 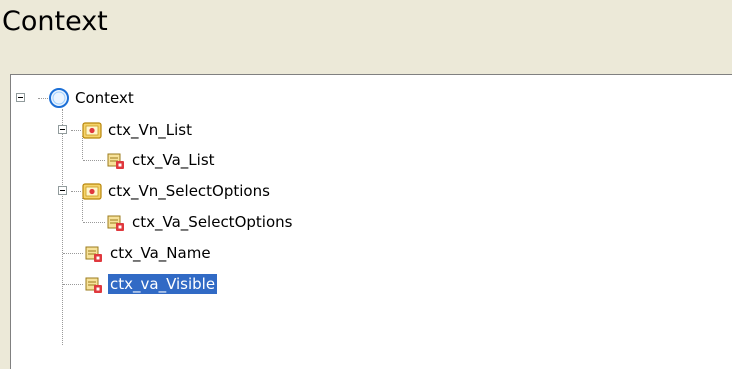 I want to click on tree-node-ctx-va-visible: ctx_va_Visible, so click(x=150, y=284).